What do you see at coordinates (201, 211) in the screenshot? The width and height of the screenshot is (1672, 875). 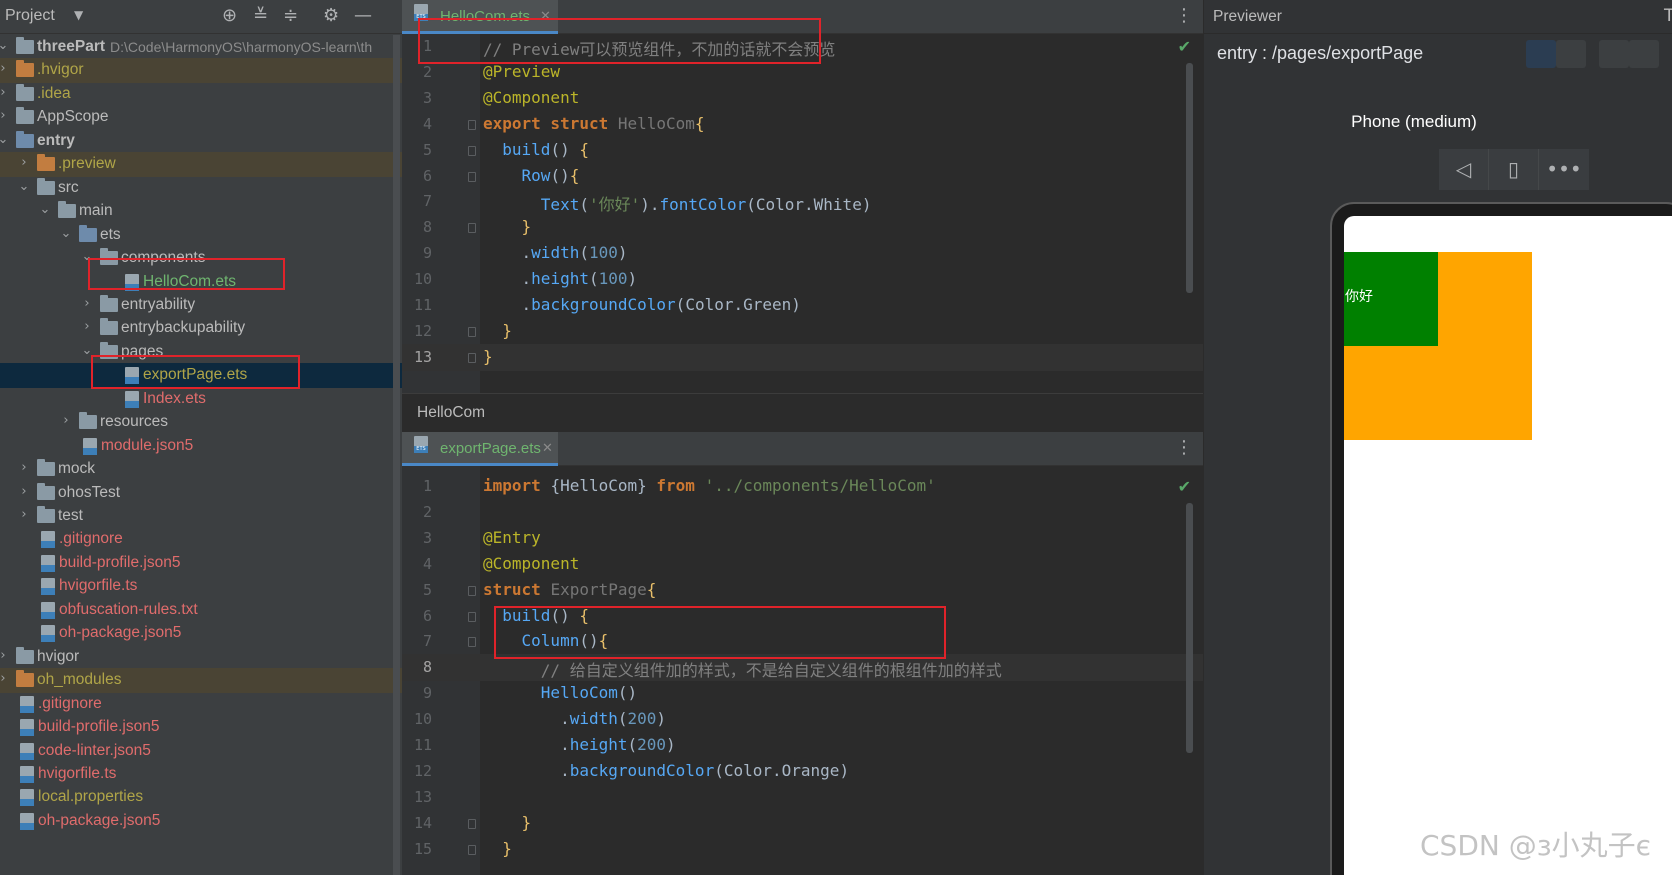 I see `tree-item: ⌄ main` at bounding box center [201, 211].